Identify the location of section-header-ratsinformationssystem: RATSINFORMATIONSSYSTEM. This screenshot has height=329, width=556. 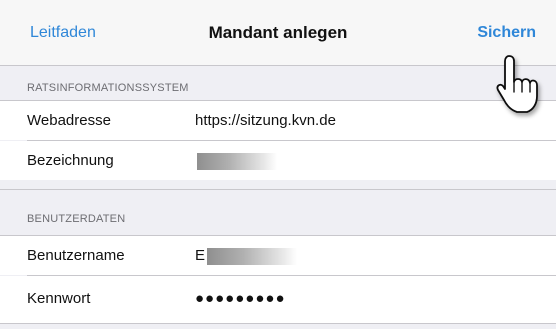
(278, 83).